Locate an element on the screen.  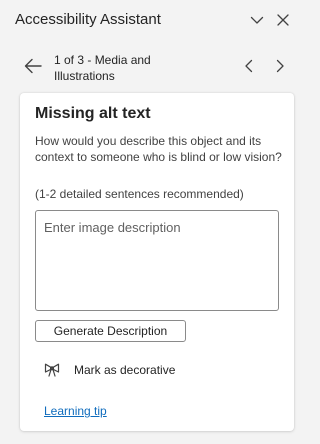
learning-tip-link: Learning tip is located at coordinates (75, 411).